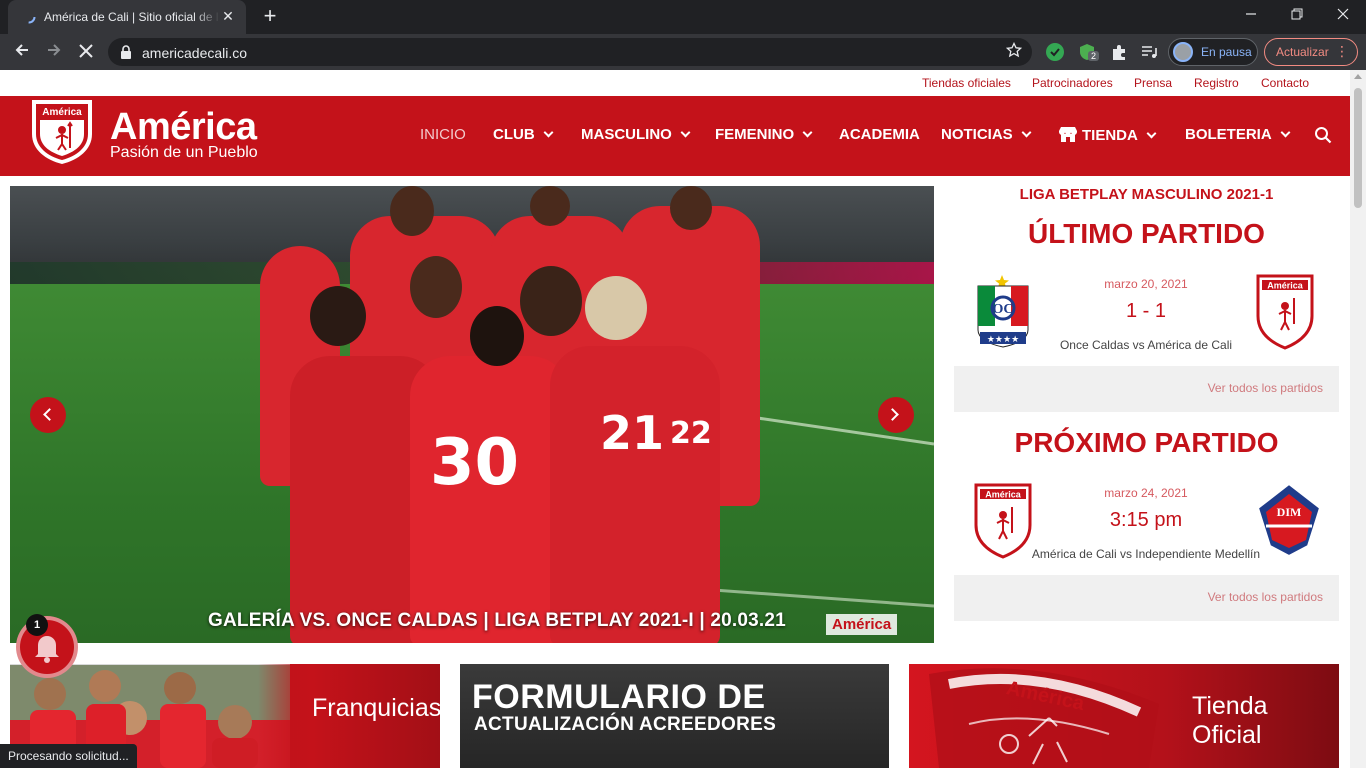 The image size is (1366, 768). I want to click on menu-tienda-label: TIENDA, so click(1110, 135).